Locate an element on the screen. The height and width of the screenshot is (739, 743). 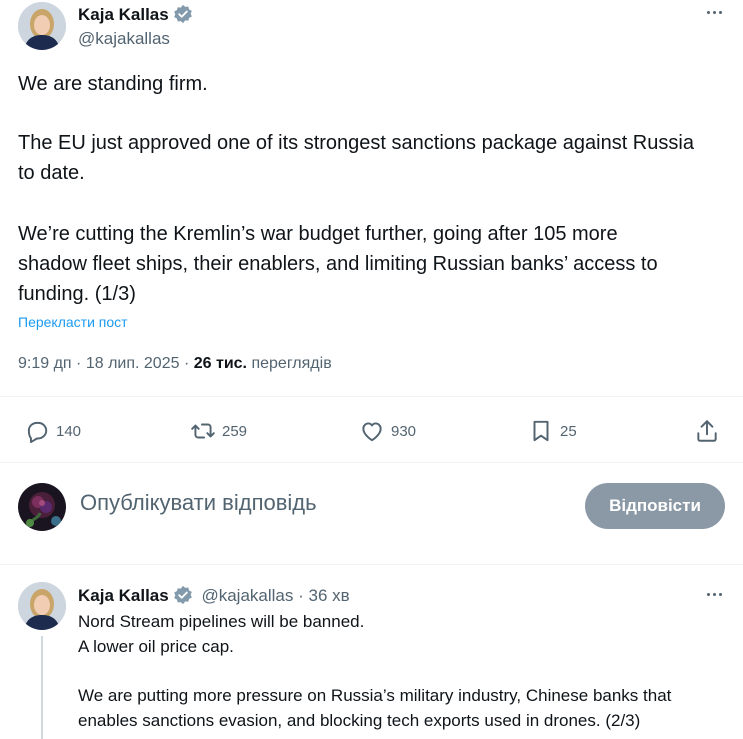
bookmark-icon is located at coordinates (541, 431).